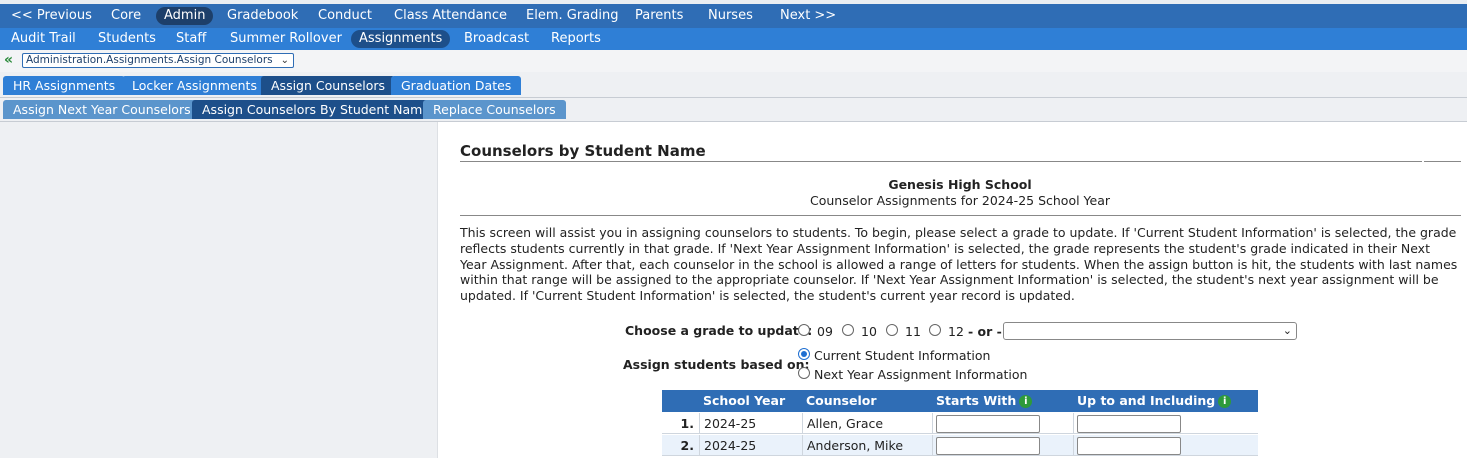  Describe the element at coordinates (194, 85) in the screenshot. I see `tab-locker-assignments: Locker Assignments` at that location.